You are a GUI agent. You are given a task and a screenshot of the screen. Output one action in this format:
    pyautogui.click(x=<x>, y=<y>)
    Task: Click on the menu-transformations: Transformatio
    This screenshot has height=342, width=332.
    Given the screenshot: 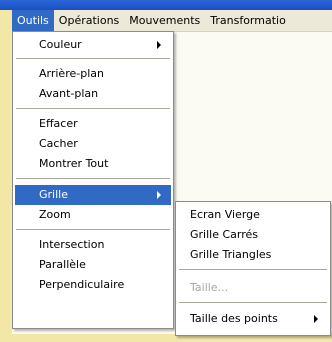 What is the action you would take?
    pyautogui.click(x=248, y=20)
    